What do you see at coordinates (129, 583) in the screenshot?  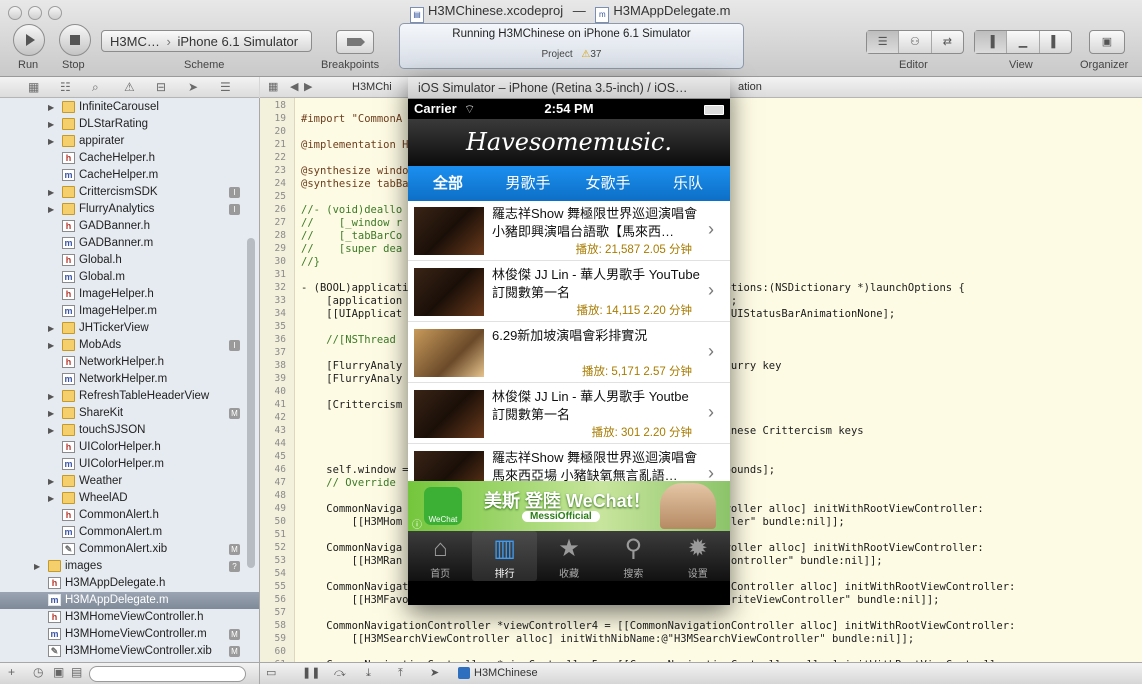 I see `navigator-file: h H3MAppDelegate.h` at bounding box center [129, 583].